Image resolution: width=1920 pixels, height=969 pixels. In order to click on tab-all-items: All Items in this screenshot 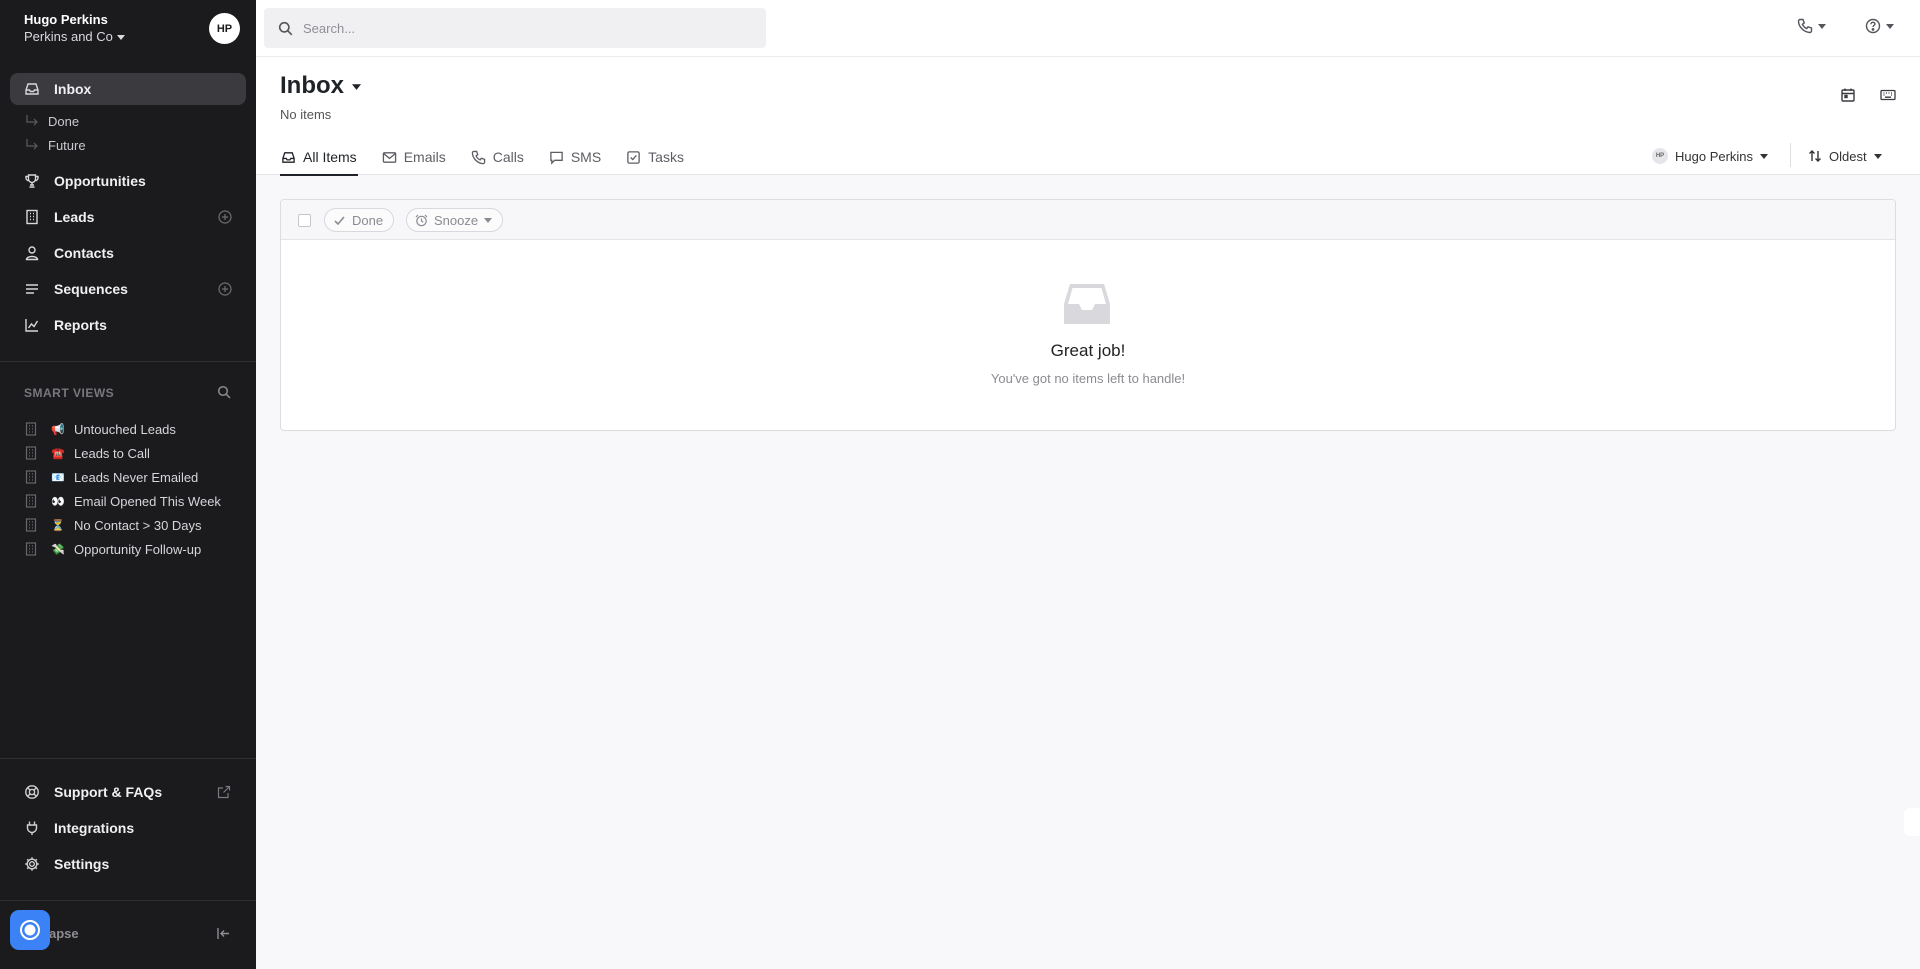, I will do `click(319, 157)`.